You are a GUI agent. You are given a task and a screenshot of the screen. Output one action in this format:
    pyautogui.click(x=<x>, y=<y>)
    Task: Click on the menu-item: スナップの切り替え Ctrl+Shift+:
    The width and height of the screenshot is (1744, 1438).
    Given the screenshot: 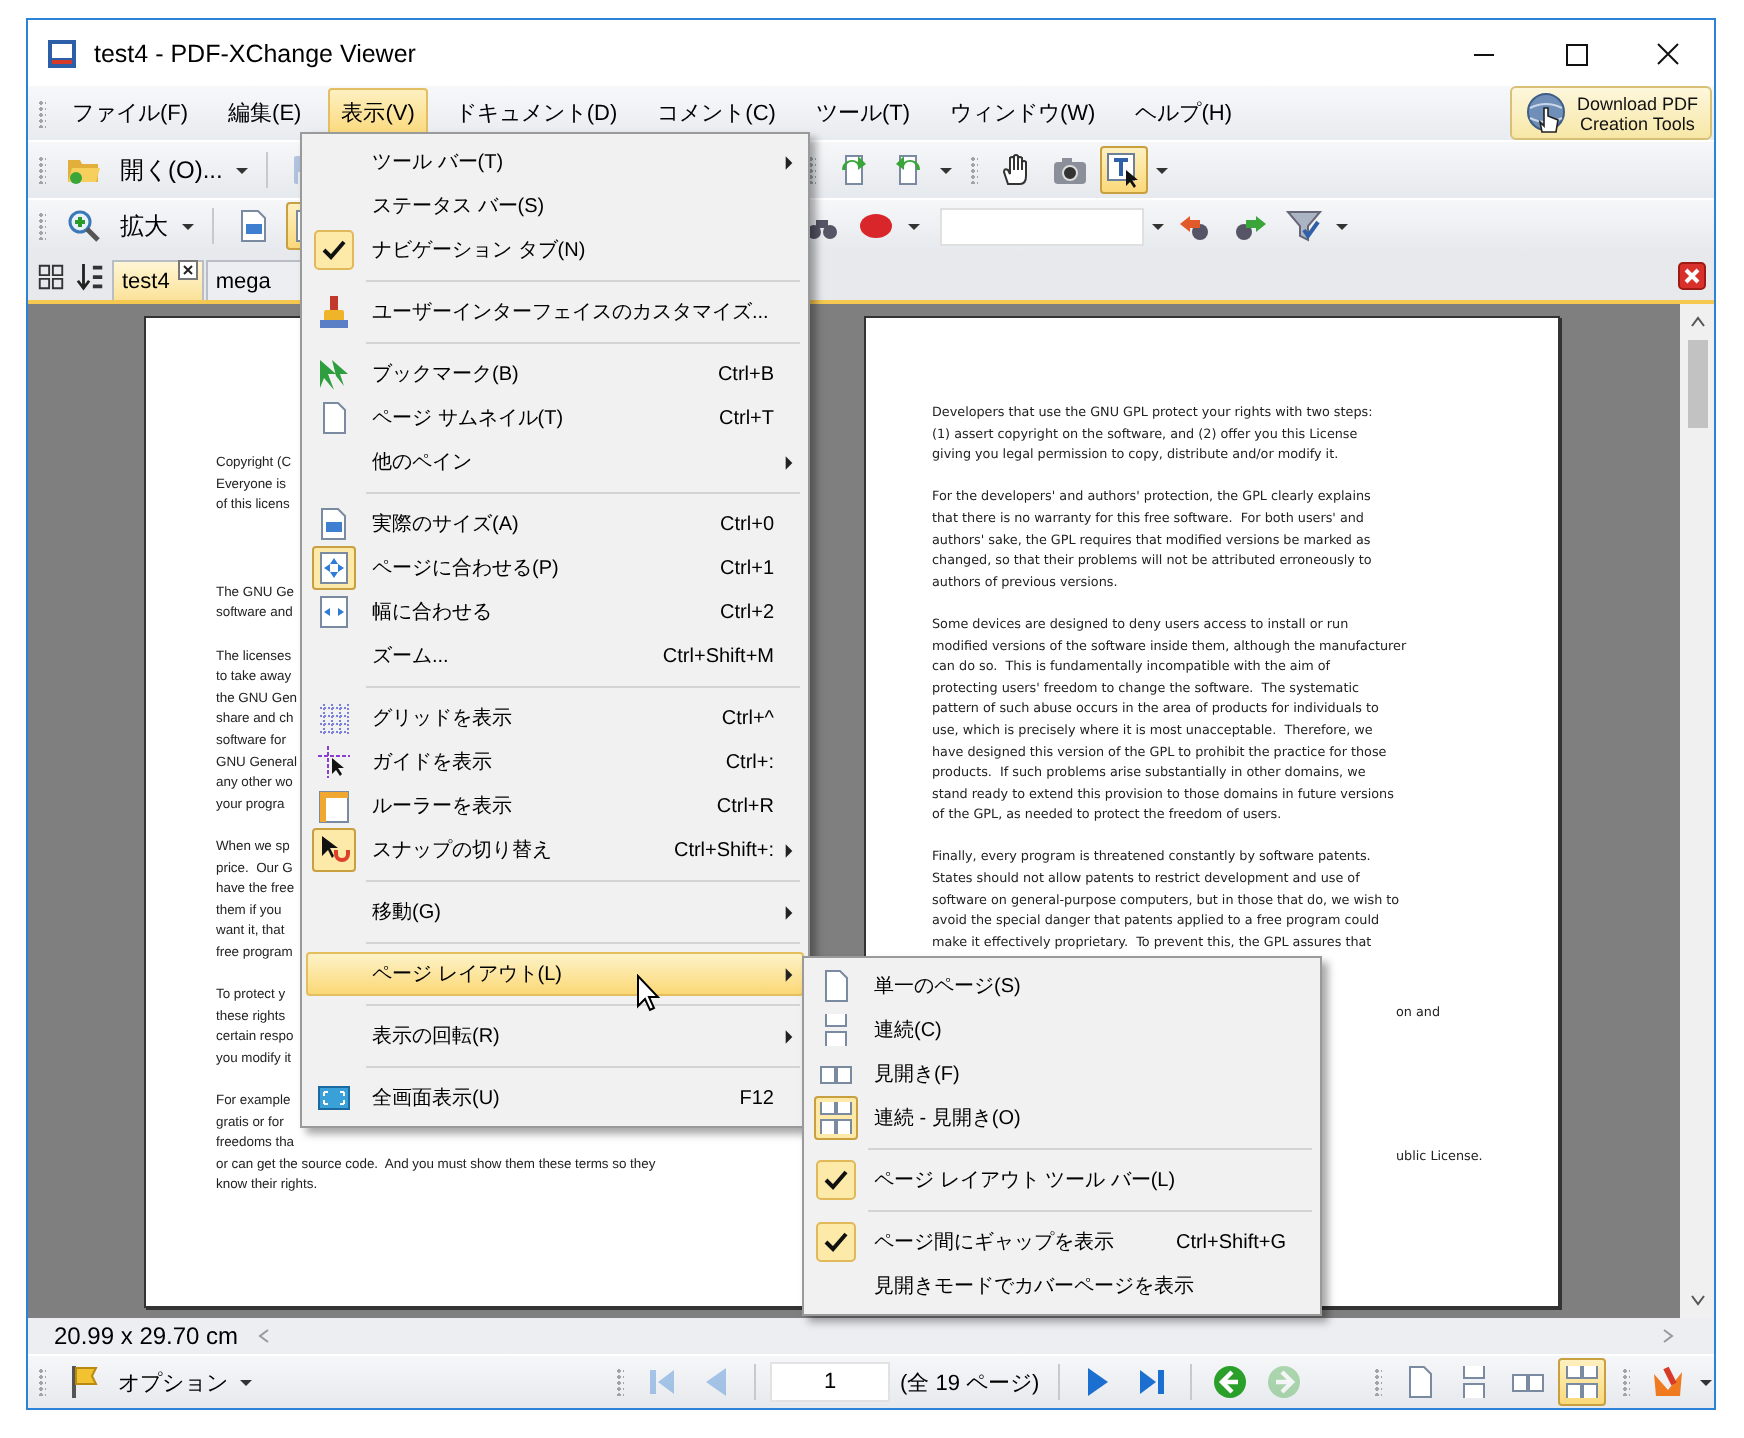 What is the action you would take?
    pyautogui.click(x=555, y=850)
    